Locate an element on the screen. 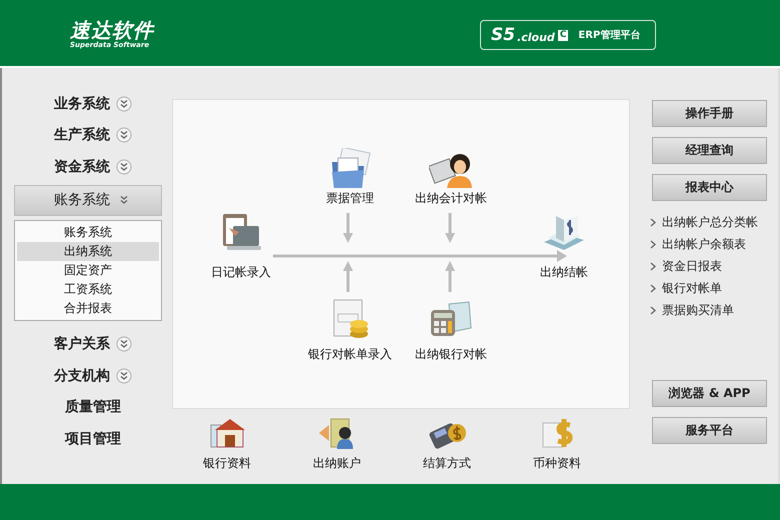 This screenshot has height=520, width=780. product-mark: C is located at coordinates (563, 35).